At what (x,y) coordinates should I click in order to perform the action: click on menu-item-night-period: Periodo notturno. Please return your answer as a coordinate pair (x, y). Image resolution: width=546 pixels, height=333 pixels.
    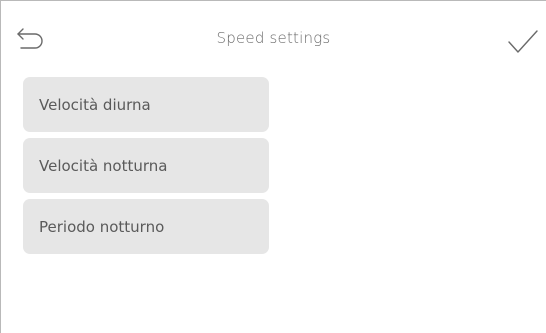
    Looking at the image, I should click on (146, 226).